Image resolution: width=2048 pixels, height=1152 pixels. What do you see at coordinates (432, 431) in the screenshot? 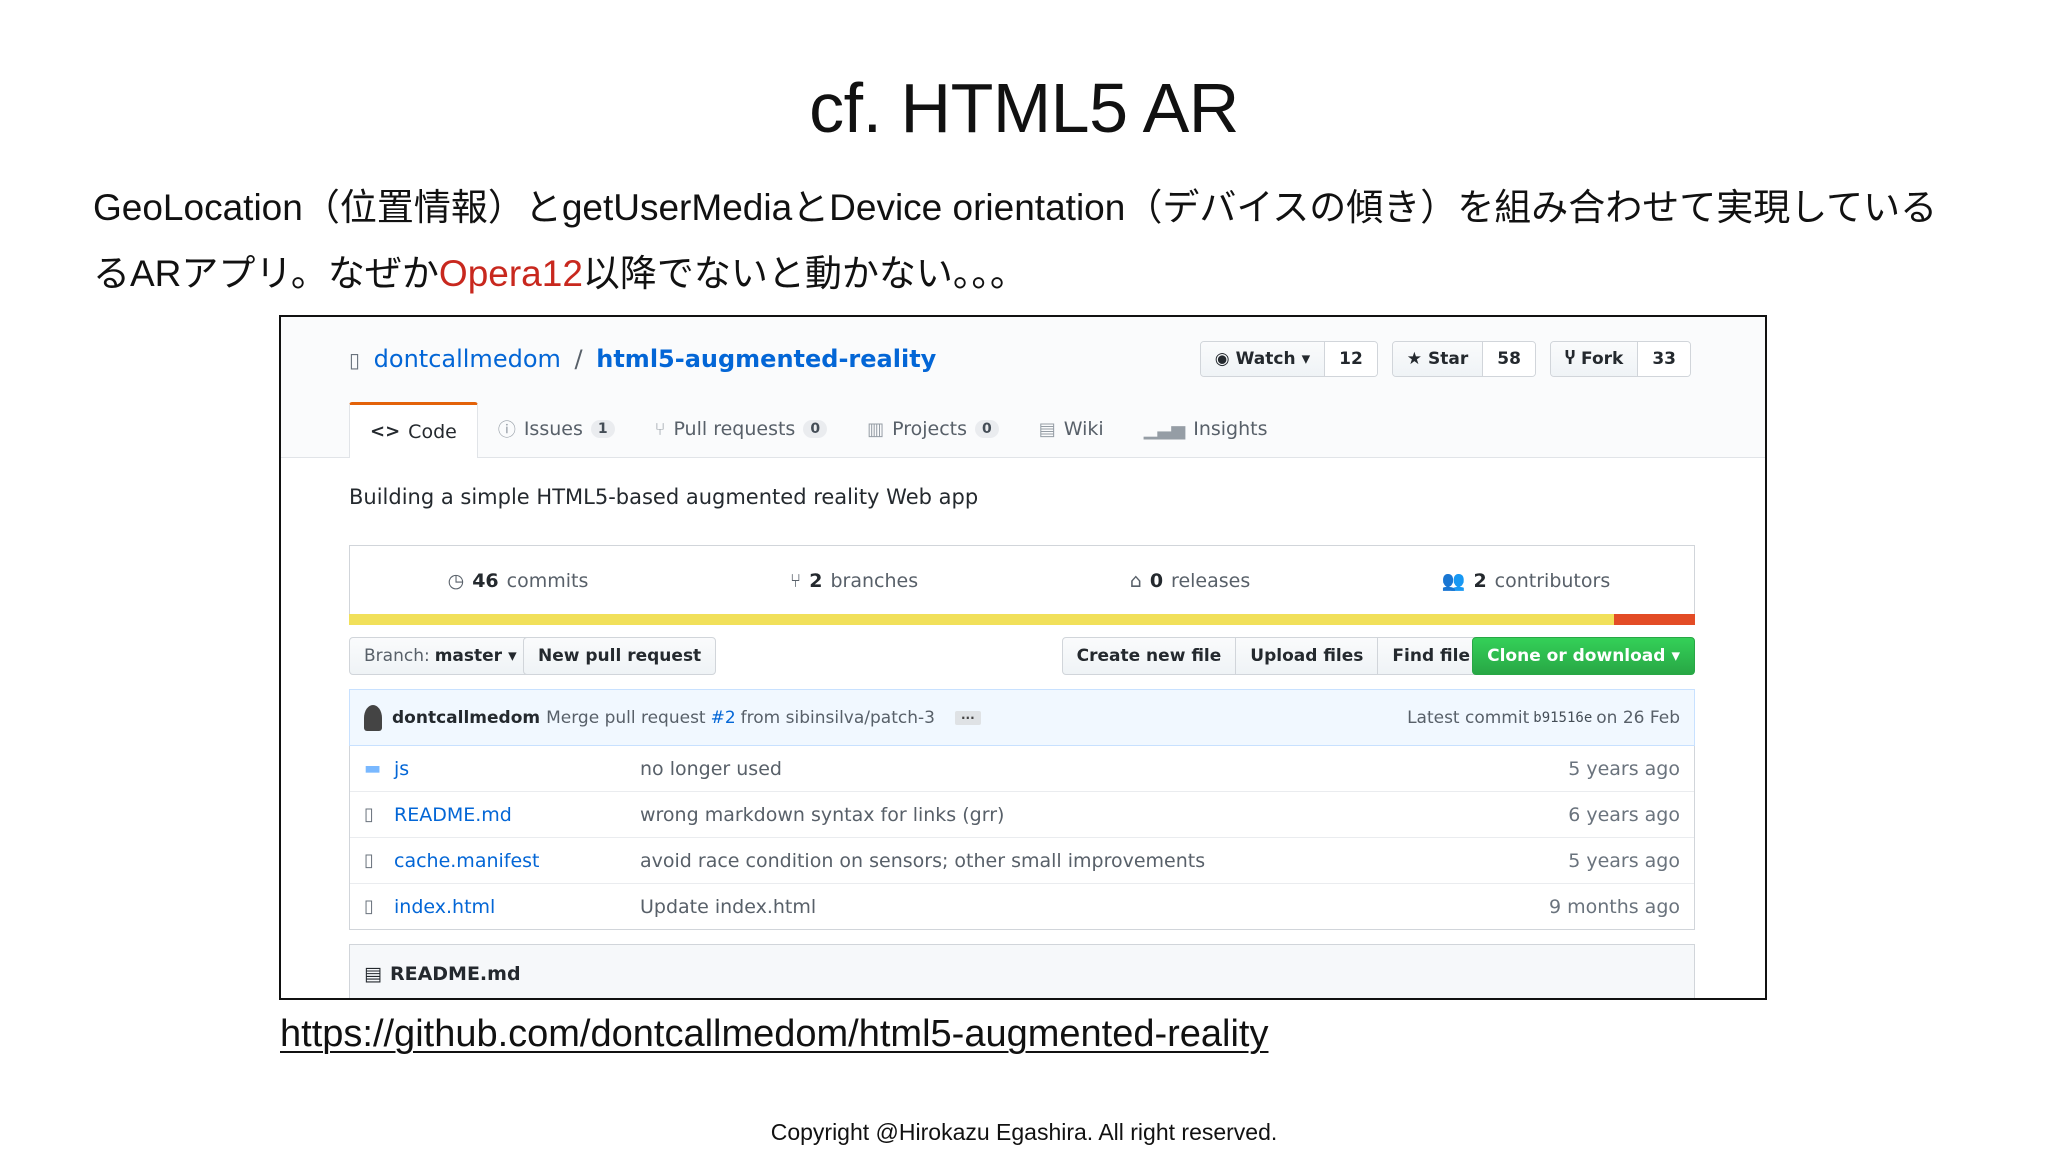
I see `tab-label: Code` at bounding box center [432, 431].